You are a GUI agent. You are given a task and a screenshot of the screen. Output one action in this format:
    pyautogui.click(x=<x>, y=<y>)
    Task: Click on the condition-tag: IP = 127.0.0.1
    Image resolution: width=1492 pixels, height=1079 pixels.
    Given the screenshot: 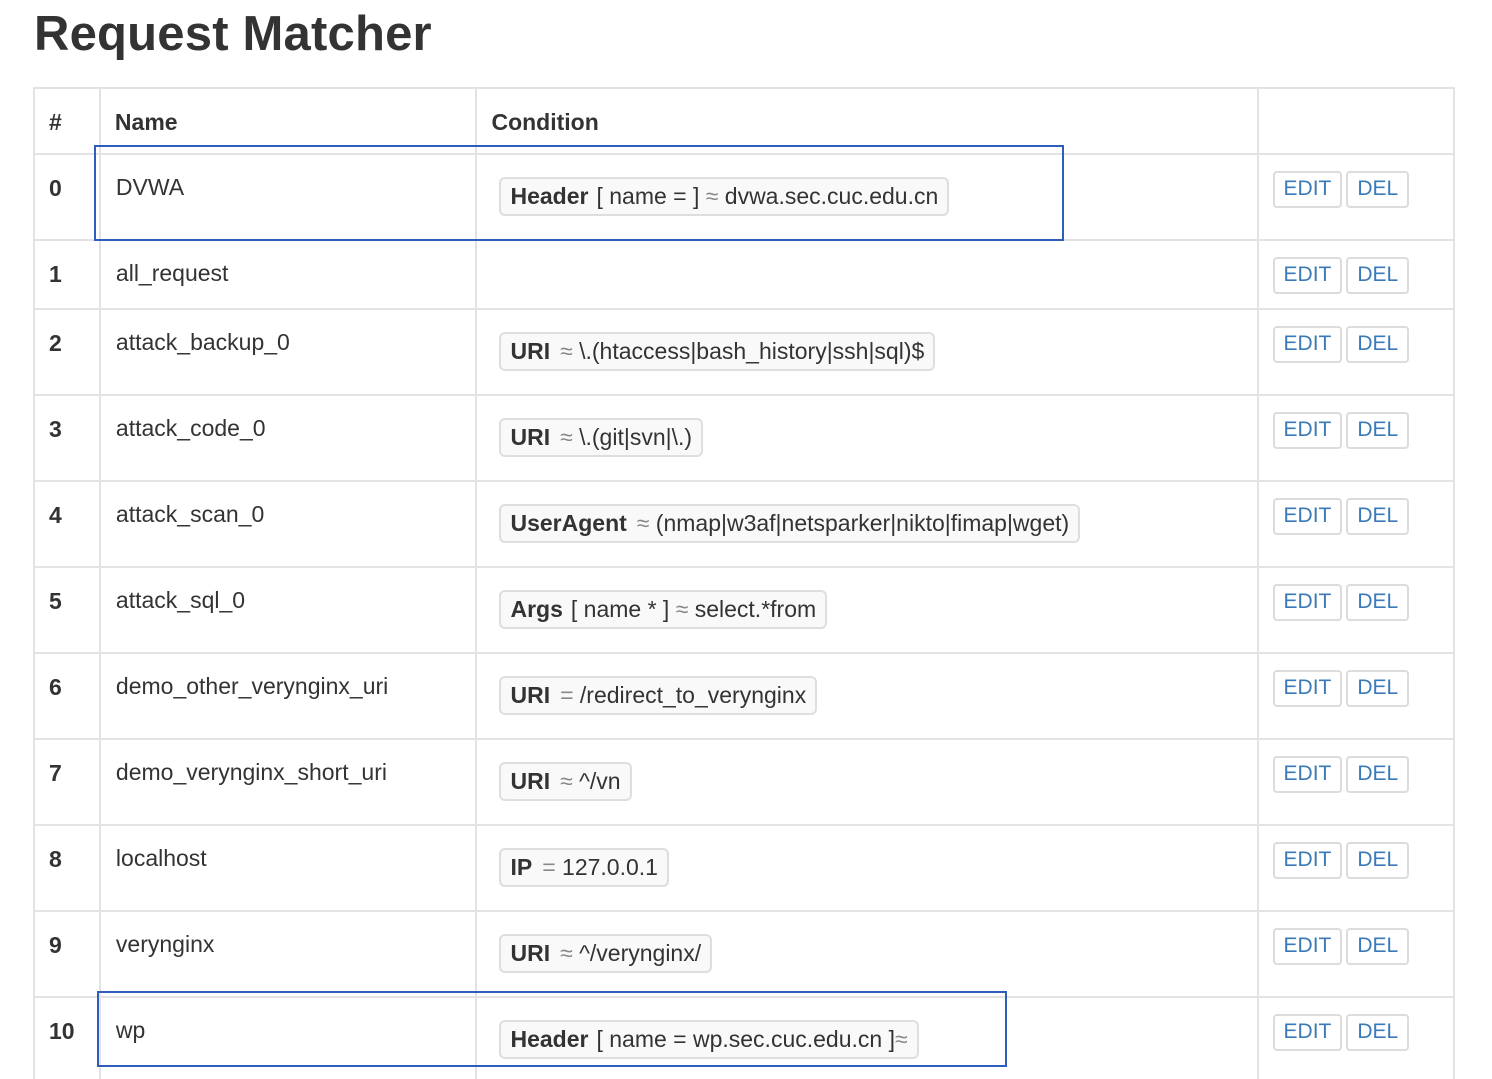 What is the action you would take?
    pyautogui.click(x=584, y=867)
    